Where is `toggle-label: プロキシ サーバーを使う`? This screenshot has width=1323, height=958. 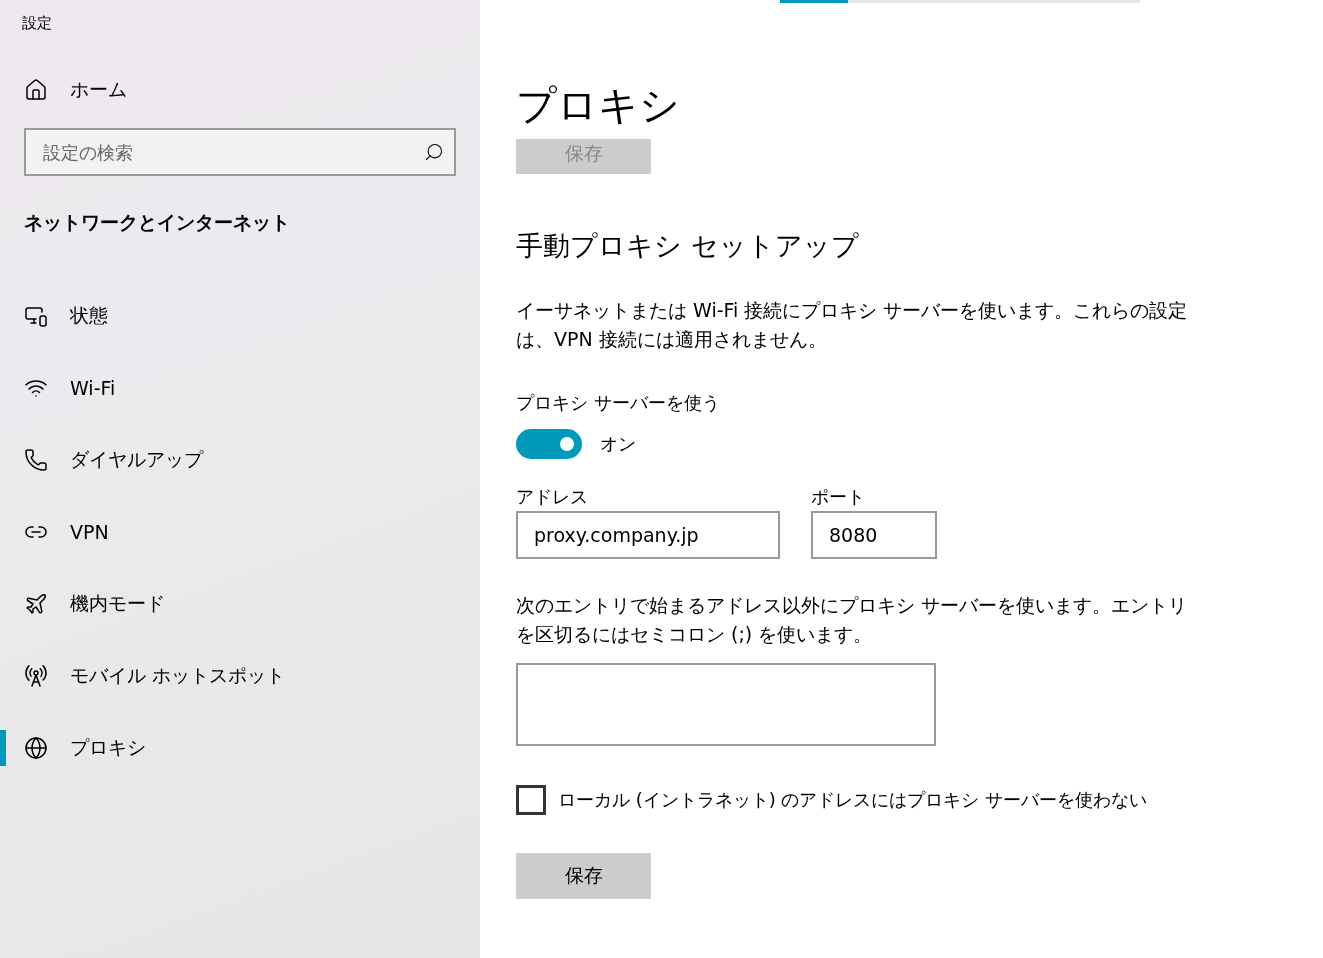 toggle-label: プロキシ サーバーを使う is located at coordinates (618, 403).